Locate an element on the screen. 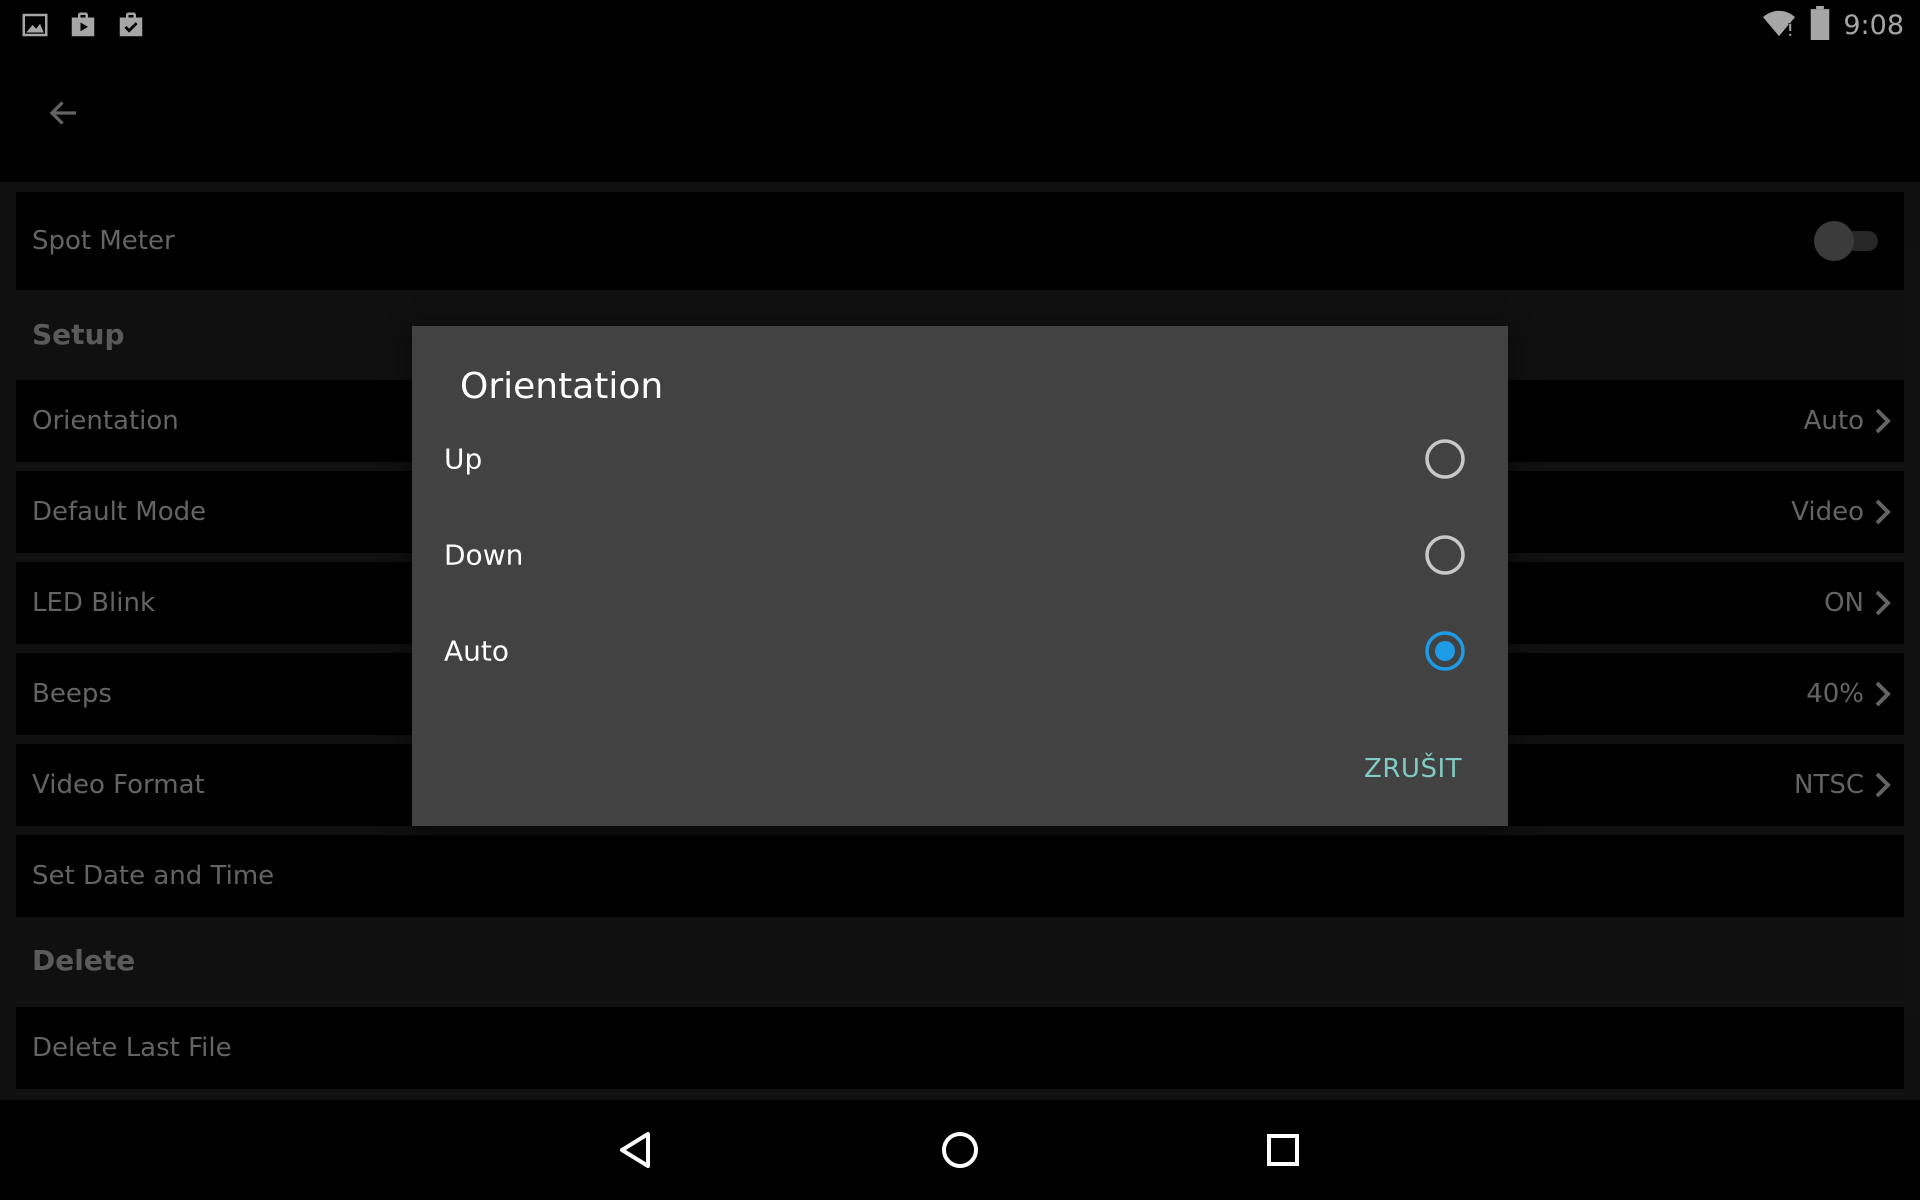 The width and height of the screenshot is (1920, 1200). option-down: Down is located at coordinates (960, 555).